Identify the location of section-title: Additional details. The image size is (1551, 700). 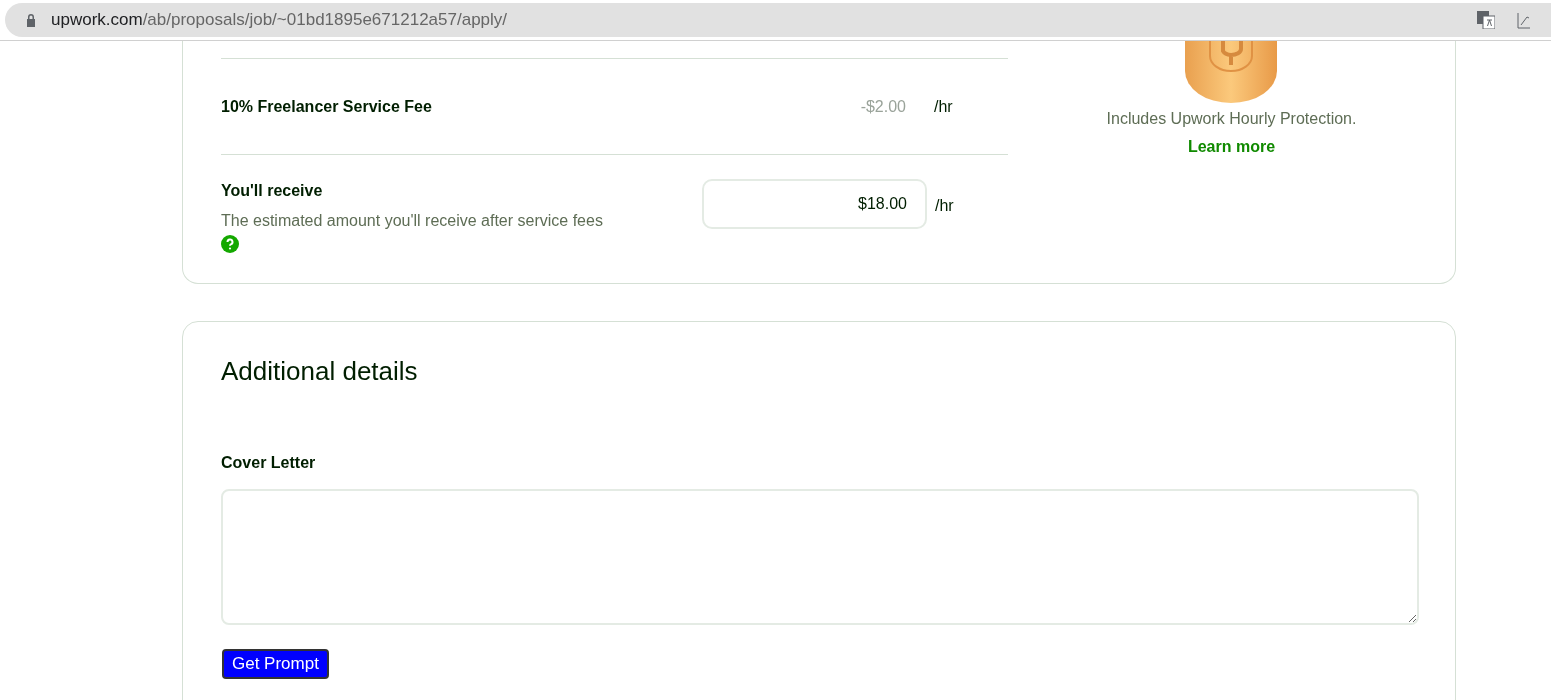
(319, 371).